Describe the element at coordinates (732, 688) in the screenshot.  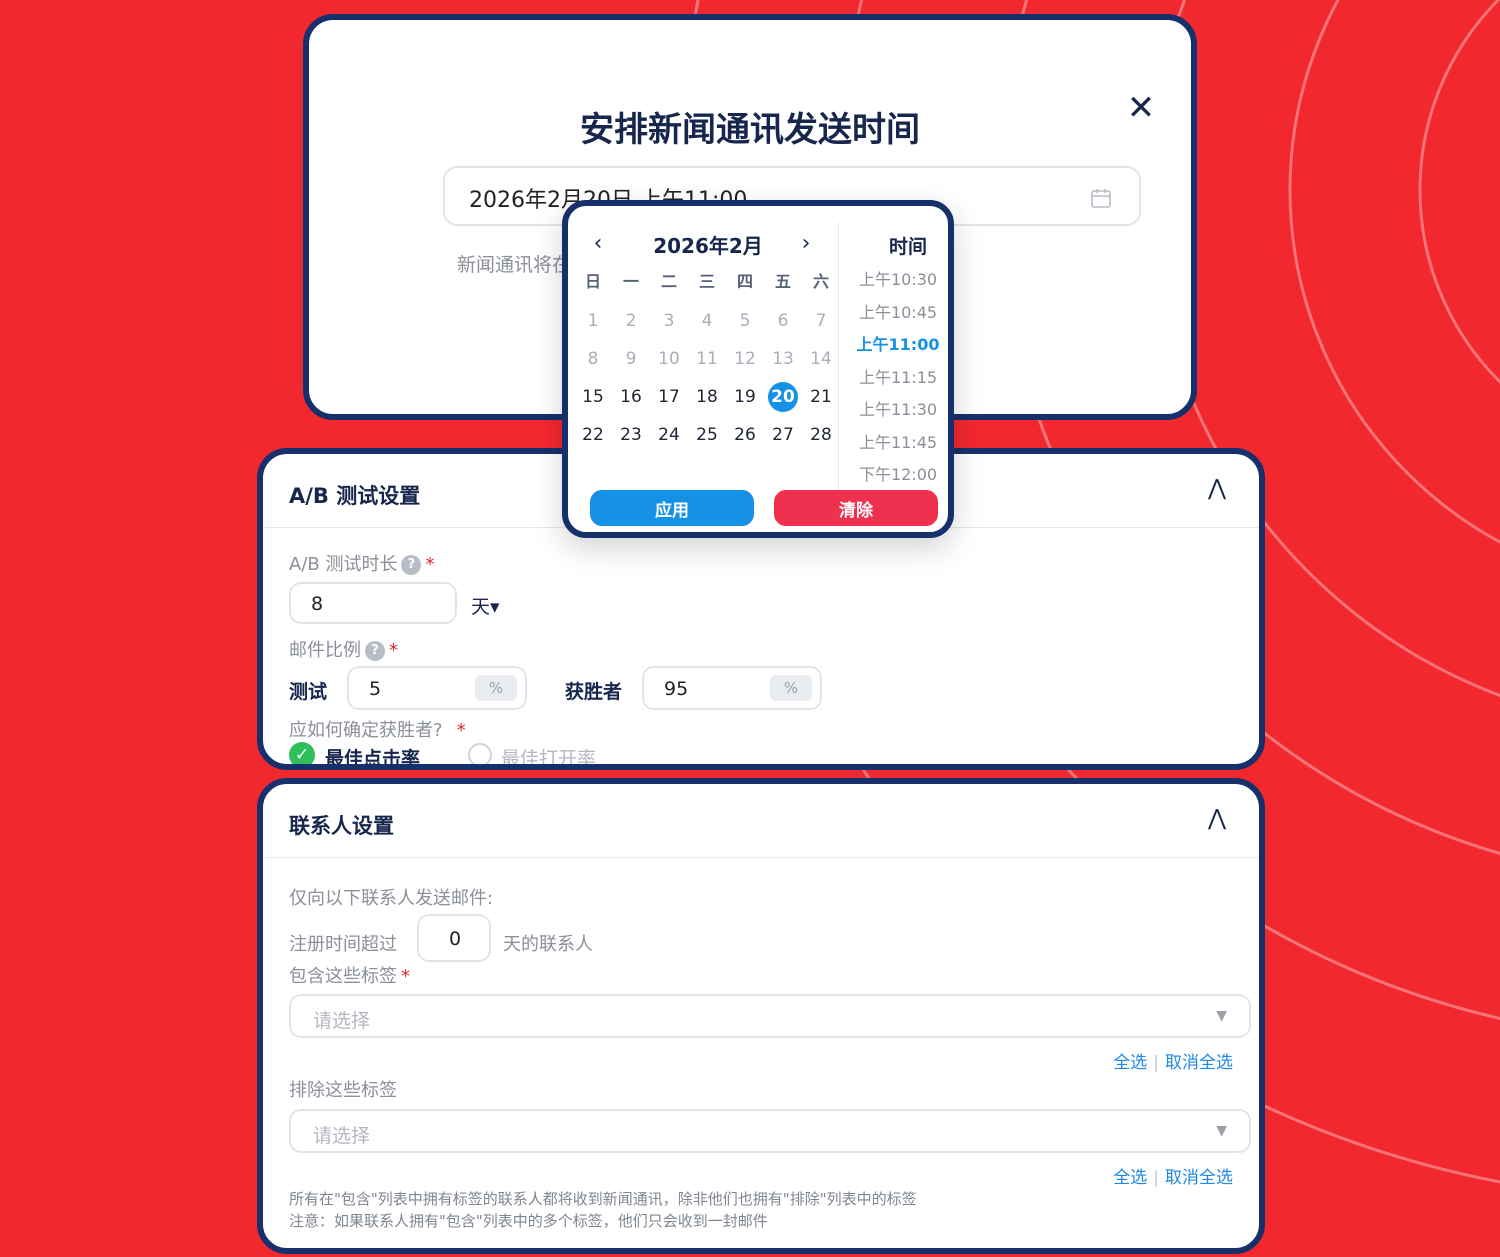
I see `winner-ratio-input: 95 %` at that location.